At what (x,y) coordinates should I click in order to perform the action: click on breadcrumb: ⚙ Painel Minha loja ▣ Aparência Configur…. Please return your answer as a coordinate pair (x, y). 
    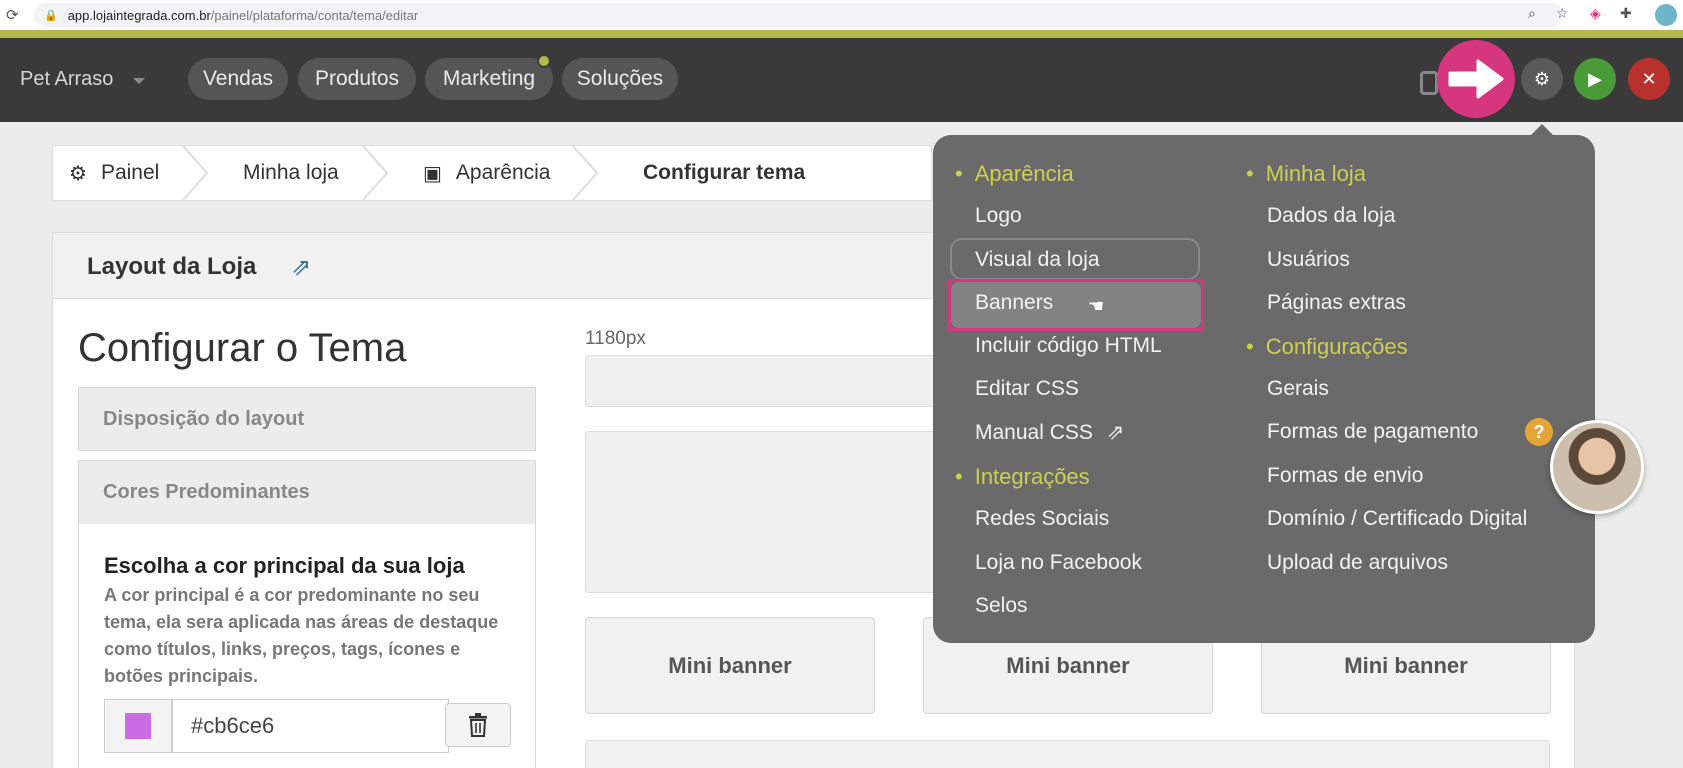
    Looking at the image, I should click on (492, 173).